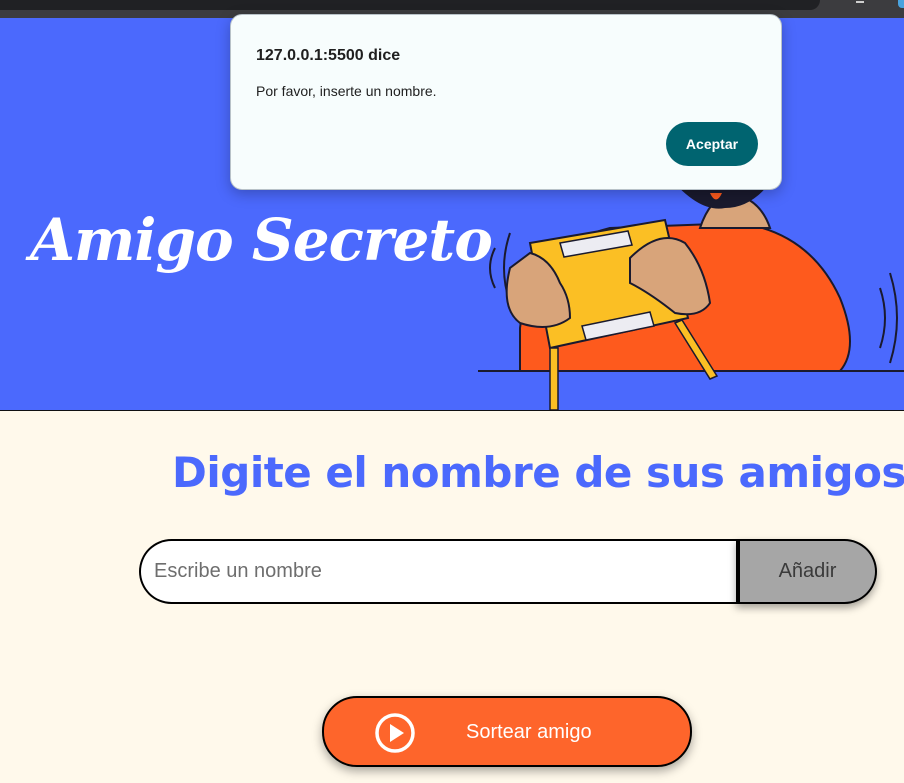 The height and width of the screenshot is (783, 904). I want to click on hero-title: Amigo Secreto, so click(261, 240).